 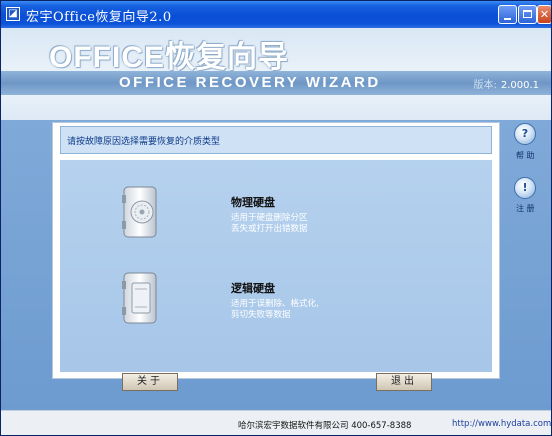 I want to click on register-label: 注 册, so click(x=525, y=208).